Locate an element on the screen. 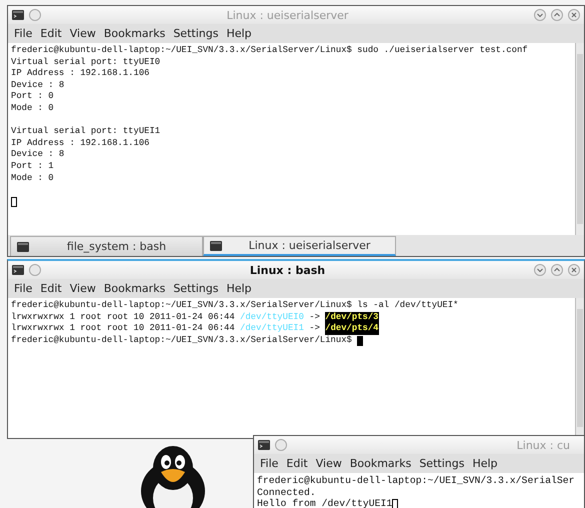 This screenshot has height=508, width=585. terminal-text: frederic@kubuntu-dell-laptop:~/UEI_SVN/3.3.x/SerialServer/Linux$ ls -al /dev/ttyUEI* is located at coordinates (234, 306).